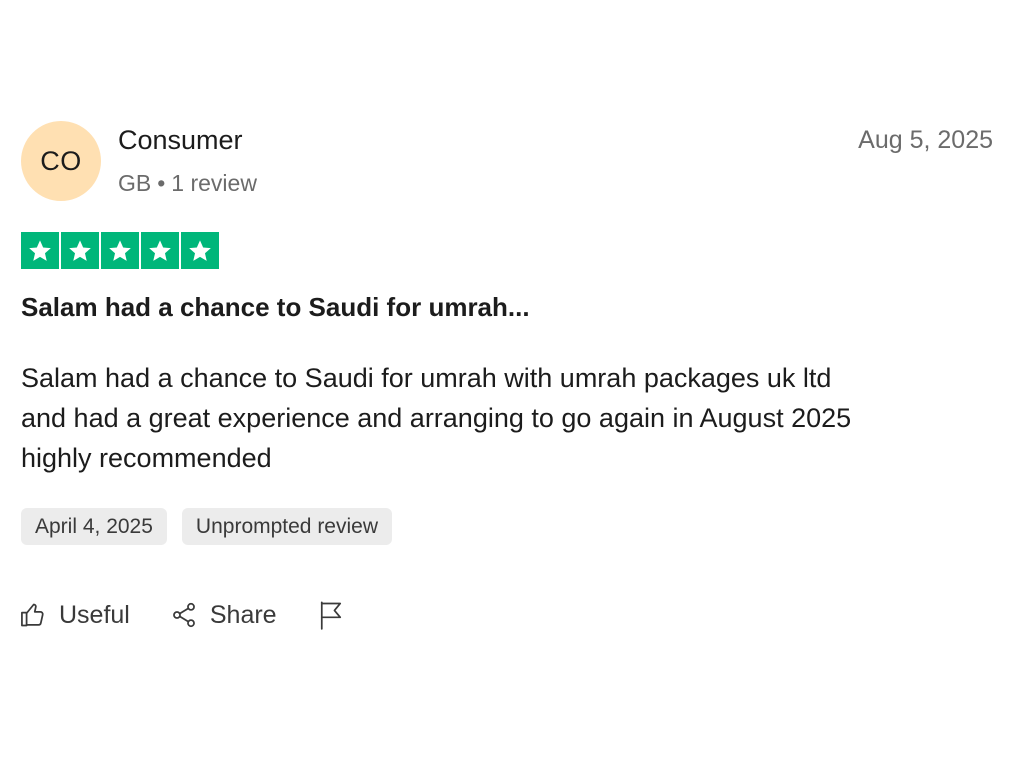 Image resolution: width=1024 pixels, height=768 pixels. What do you see at coordinates (243, 614) in the screenshot?
I see `share-label: Share` at bounding box center [243, 614].